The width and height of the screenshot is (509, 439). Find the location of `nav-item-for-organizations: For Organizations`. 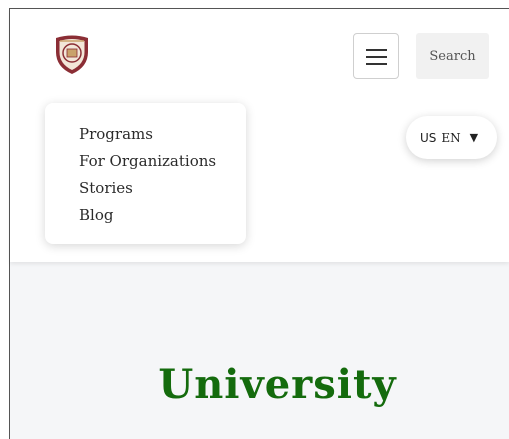

nav-item-for-organizations: For Organizations is located at coordinates (147, 161).